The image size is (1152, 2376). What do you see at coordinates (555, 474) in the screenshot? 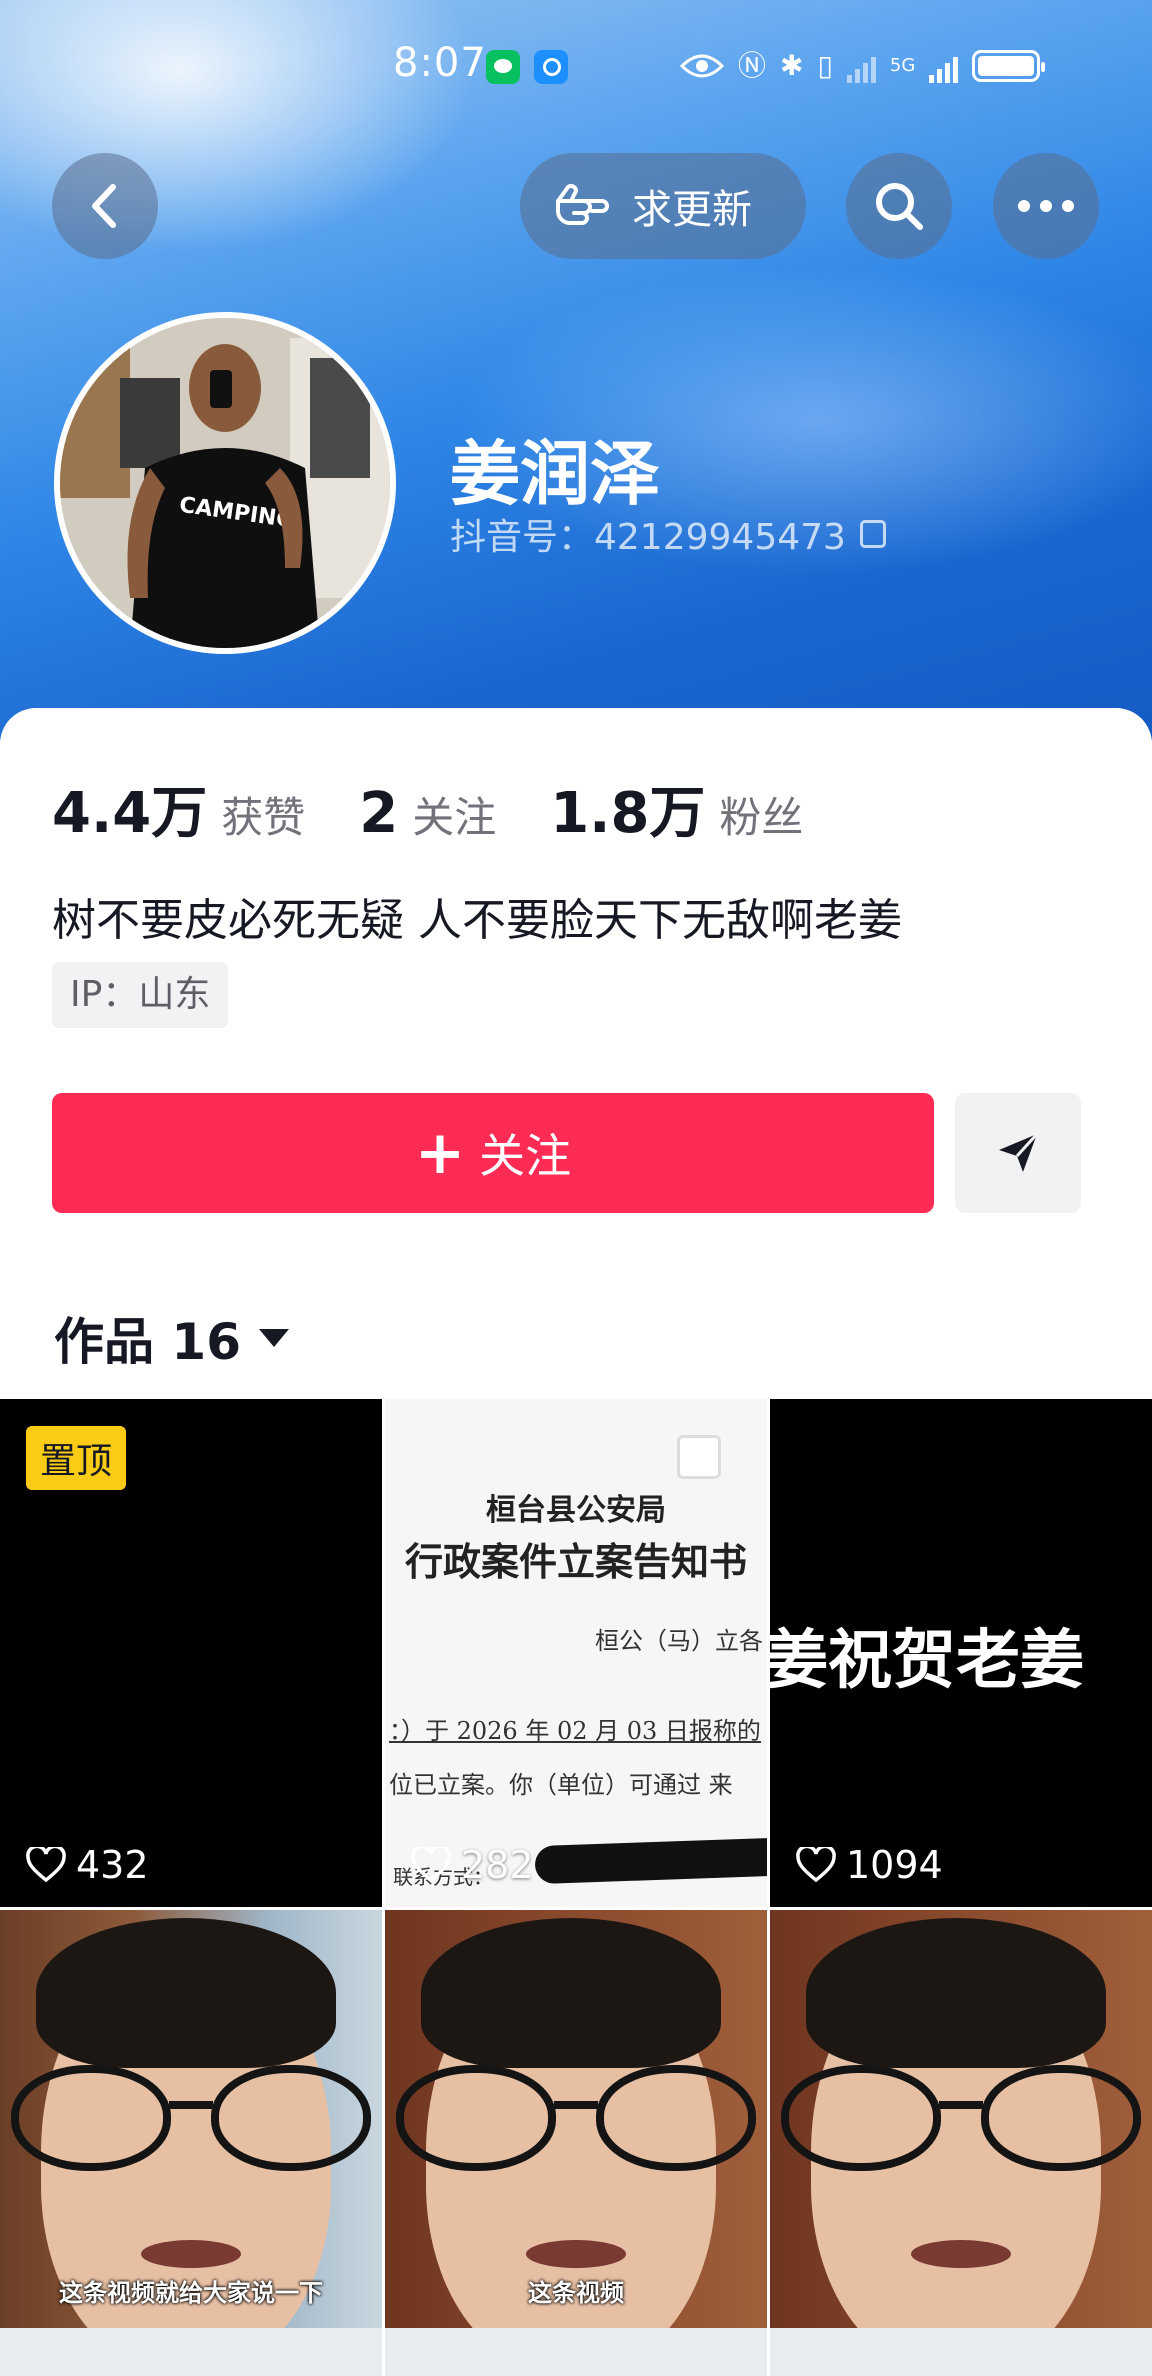
I see `nickname: 姜润泽` at bounding box center [555, 474].